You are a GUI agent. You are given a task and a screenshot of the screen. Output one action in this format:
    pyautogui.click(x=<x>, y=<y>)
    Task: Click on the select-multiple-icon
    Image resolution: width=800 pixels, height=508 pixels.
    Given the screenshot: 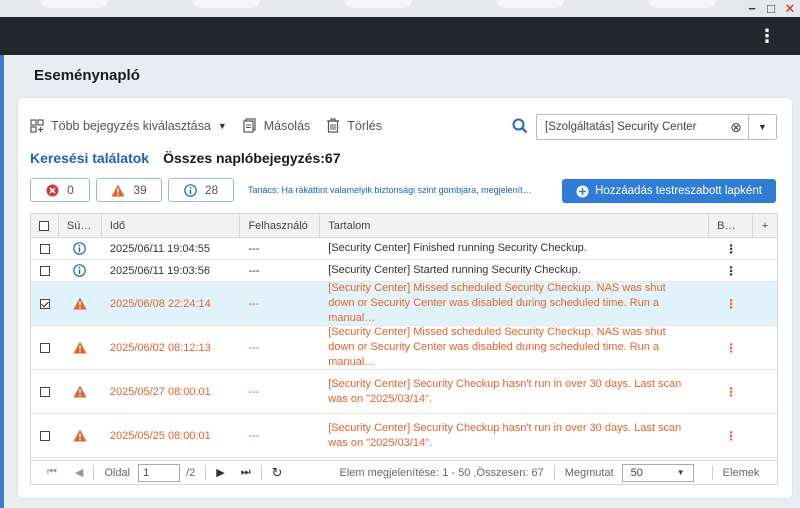 What is the action you would take?
    pyautogui.click(x=37, y=125)
    